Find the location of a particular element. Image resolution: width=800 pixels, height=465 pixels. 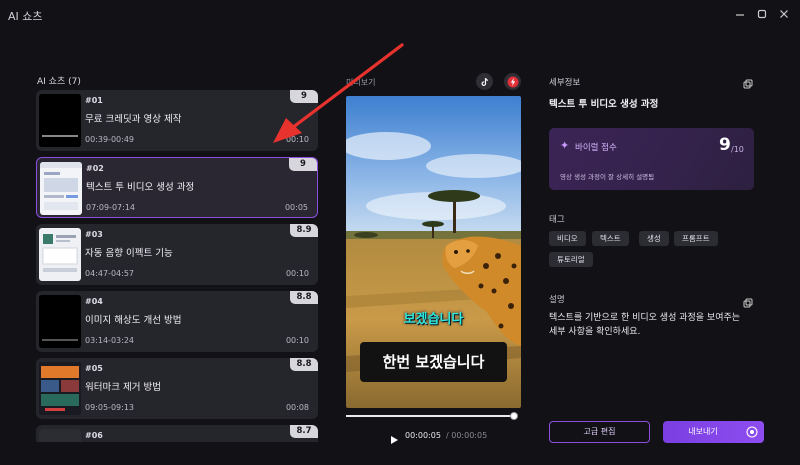

subtitle-small: 보겠습니다 is located at coordinates (433, 319).